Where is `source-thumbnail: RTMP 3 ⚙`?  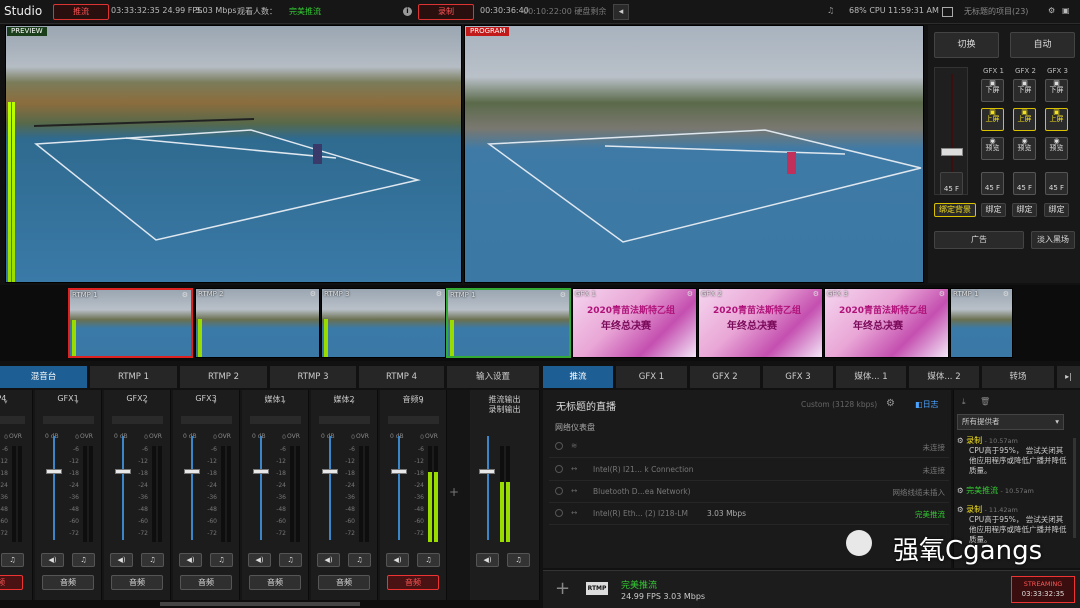 source-thumbnail: RTMP 3 ⚙ is located at coordinates (383, 323).